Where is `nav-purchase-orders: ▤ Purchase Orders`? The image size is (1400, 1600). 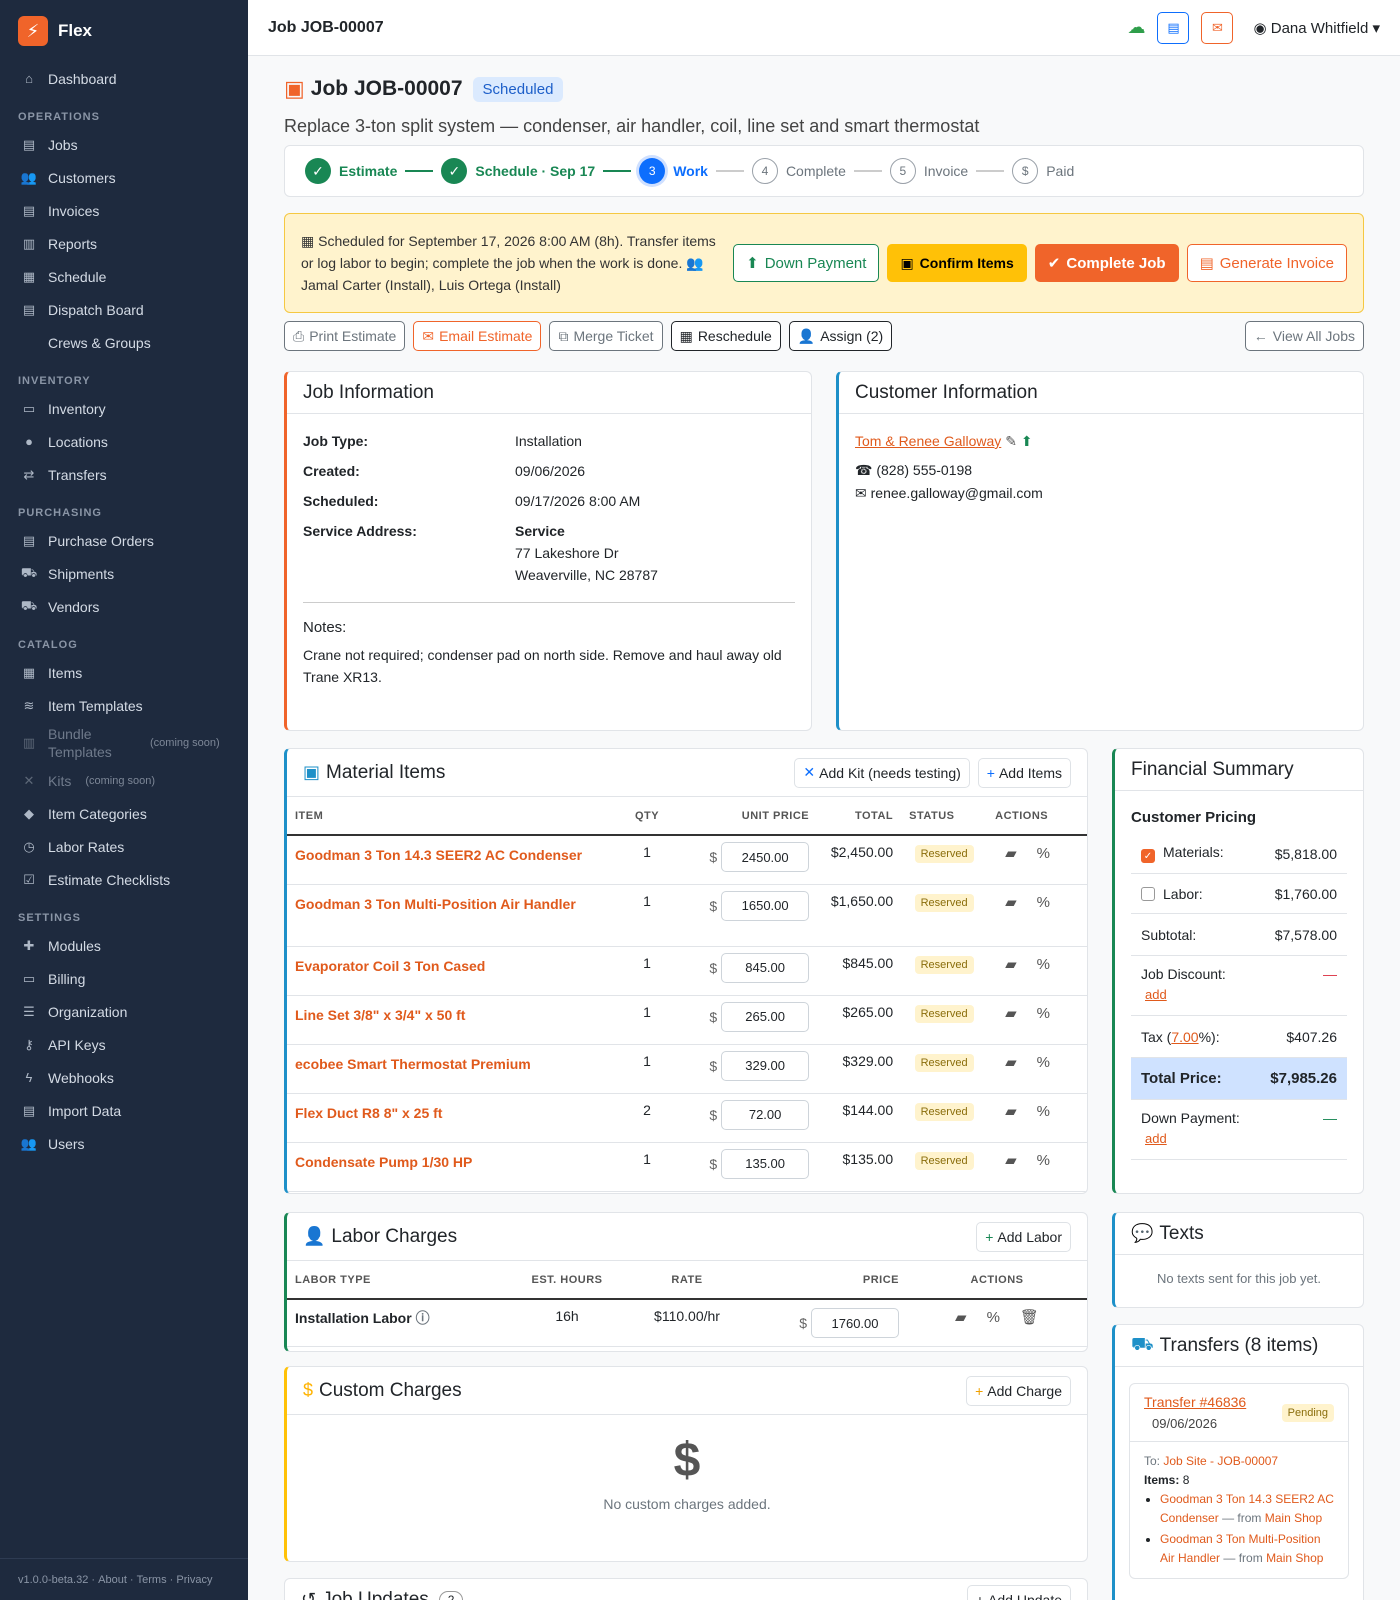
nav-purchase-orders: ▤ Purchase Orders is located at coordinates (124, 540).